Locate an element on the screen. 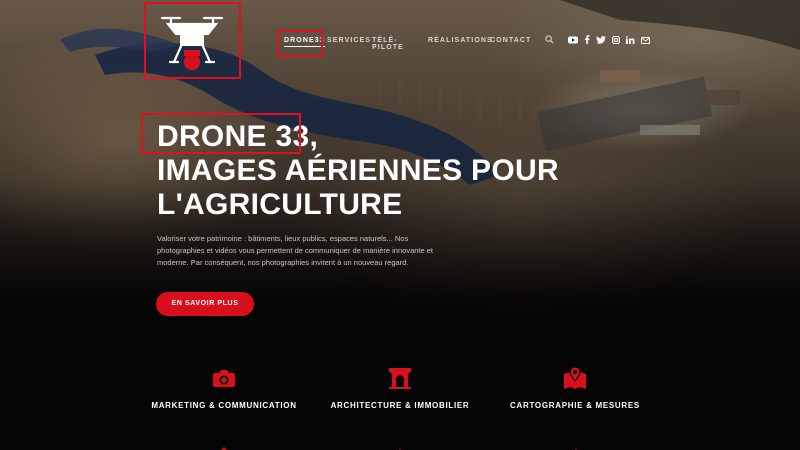  logo-highlight-box is located at coordinates (192, 40).